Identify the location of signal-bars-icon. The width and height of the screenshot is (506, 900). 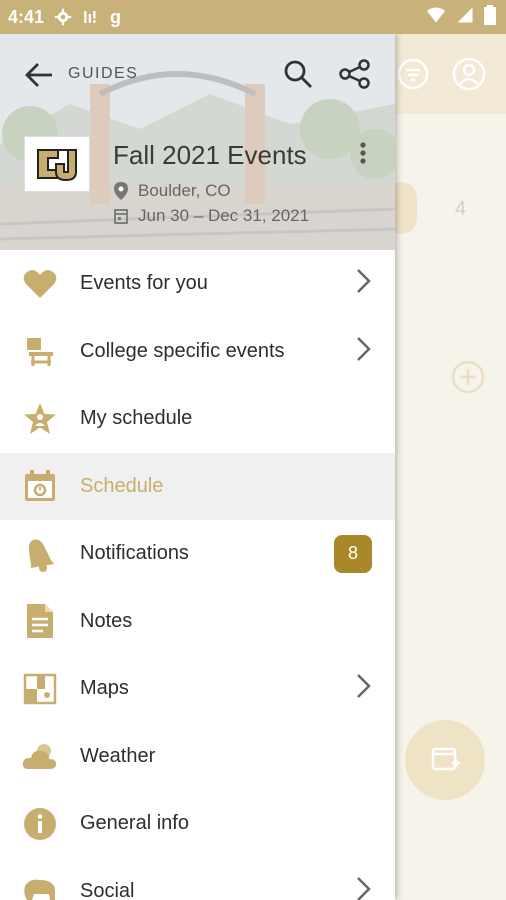
(91, 17).